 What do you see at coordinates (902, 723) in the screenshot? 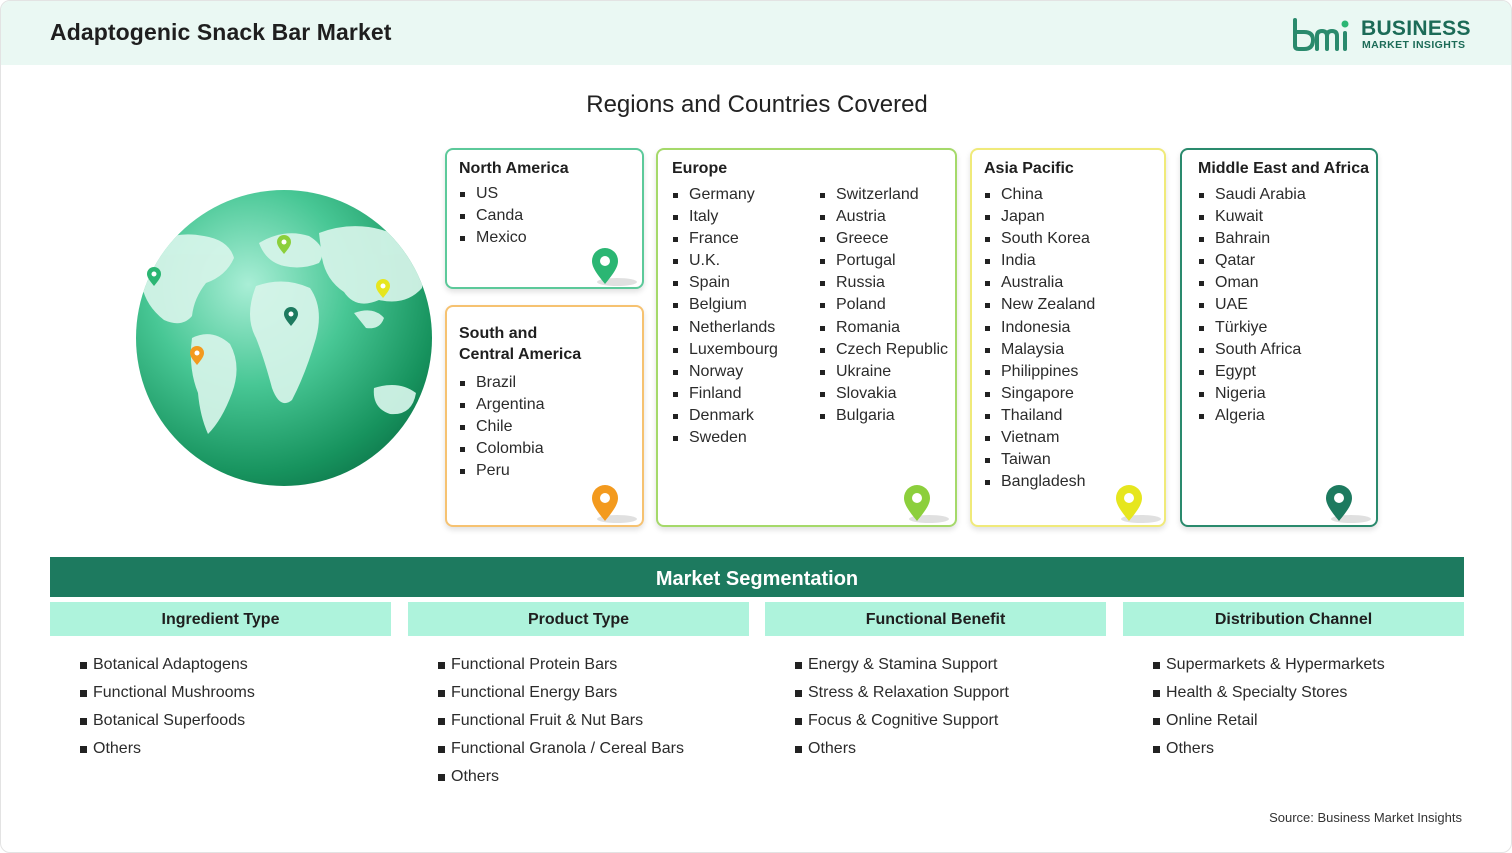
I see `list-item: Focus & Cognitive Support` at bounding box center [902, 723].